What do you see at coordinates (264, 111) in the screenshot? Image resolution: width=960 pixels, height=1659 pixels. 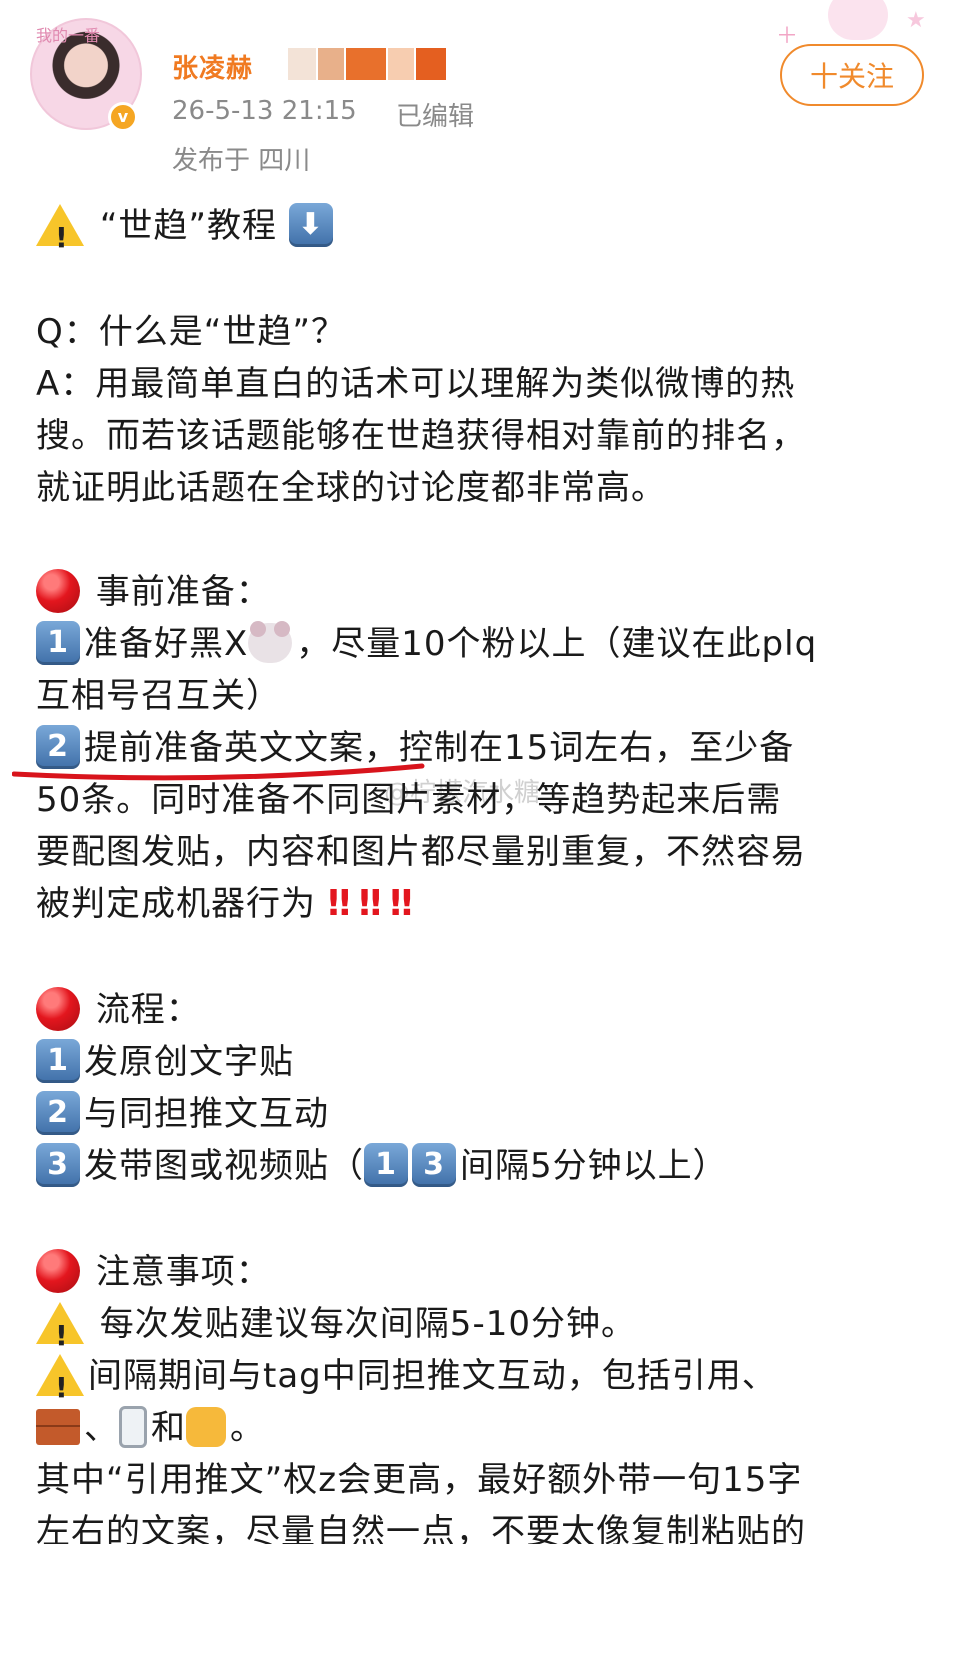 I see `post-timestamp: 26-5-13 21:15` at bounding box center [264, 111].